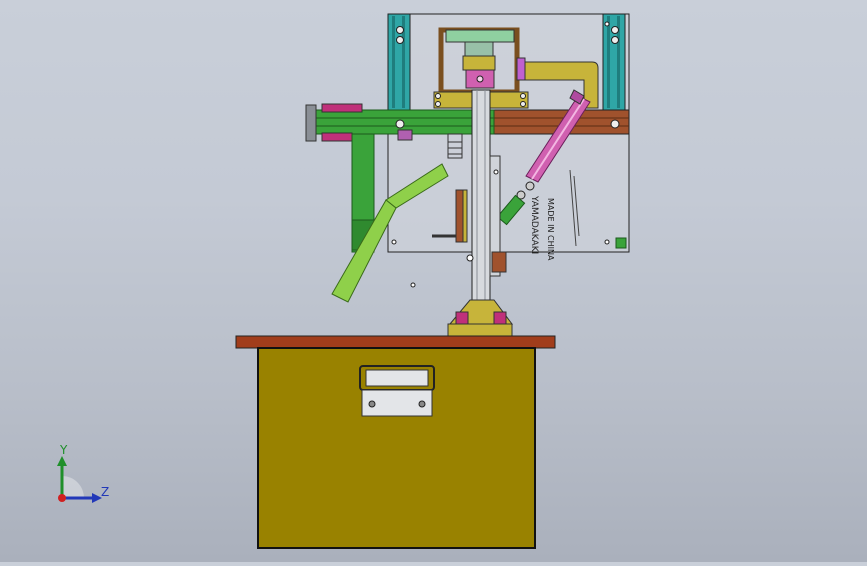 The width and height of the screenshot is (867, 566). Describe the element at coordinates (479, 63) in the screenshot. I see `slide-block` at that location.